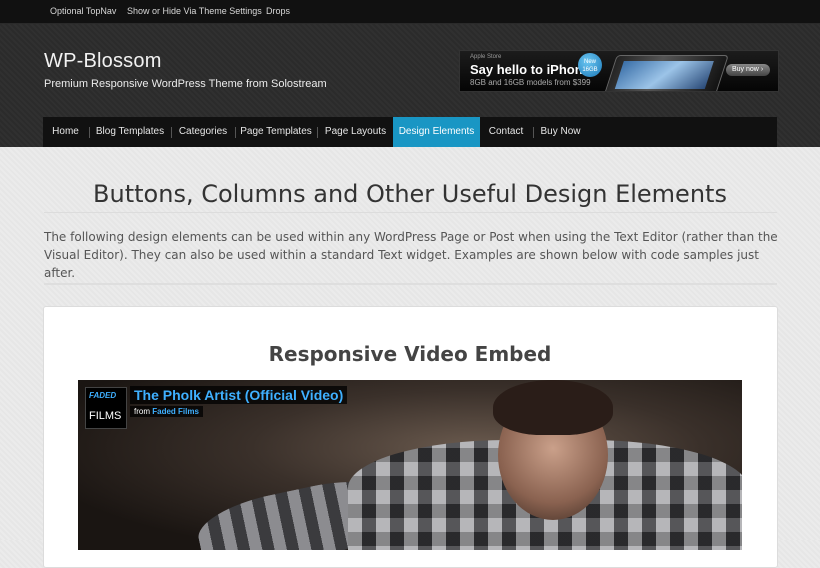  I want to click on apple-store-label: Apple Store, so click(486, 57).